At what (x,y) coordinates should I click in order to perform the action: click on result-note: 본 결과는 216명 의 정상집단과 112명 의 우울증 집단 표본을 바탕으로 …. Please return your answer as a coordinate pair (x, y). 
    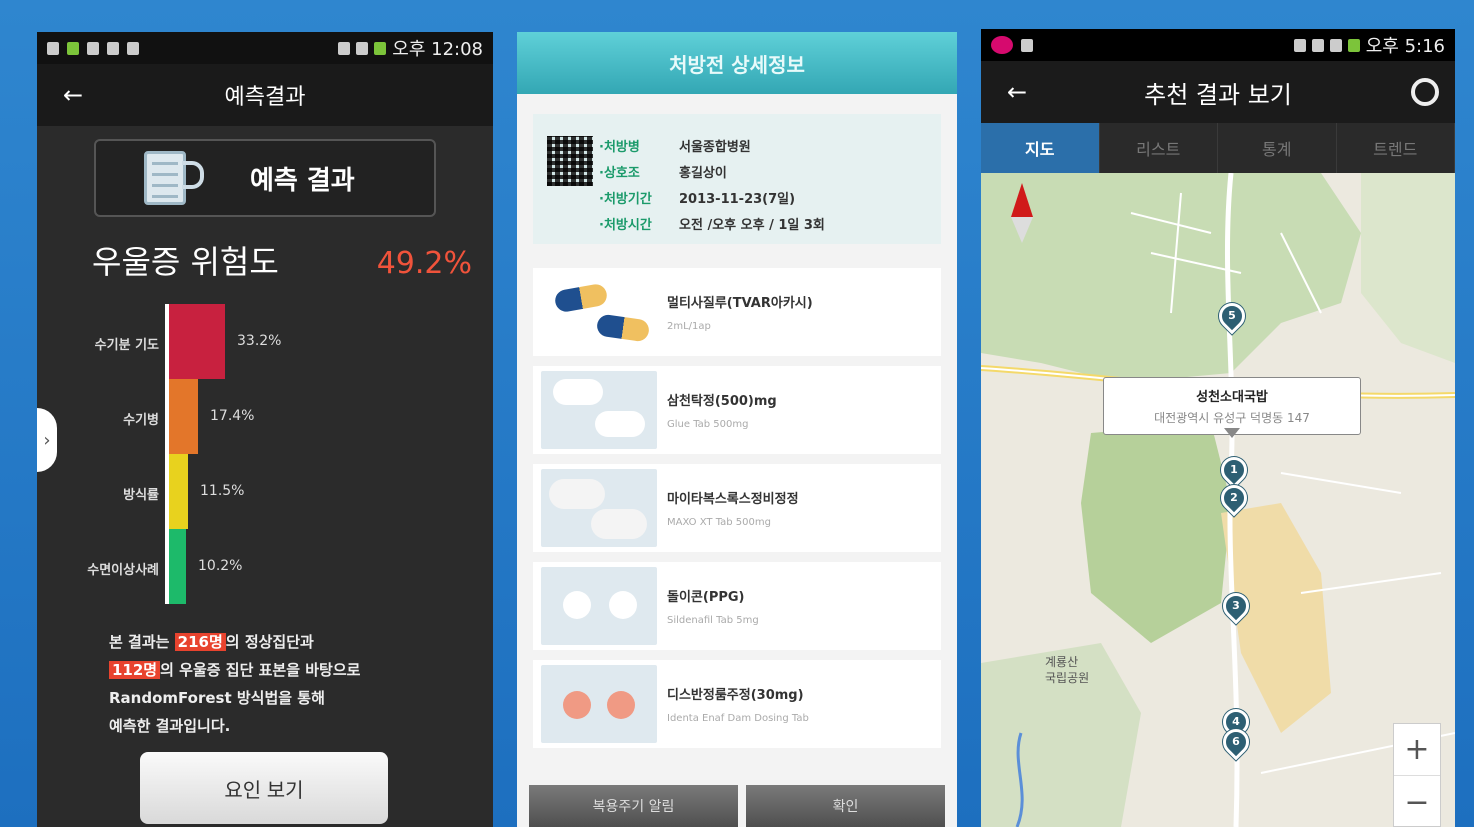
    Looking at the image, I should click on (279, 684).